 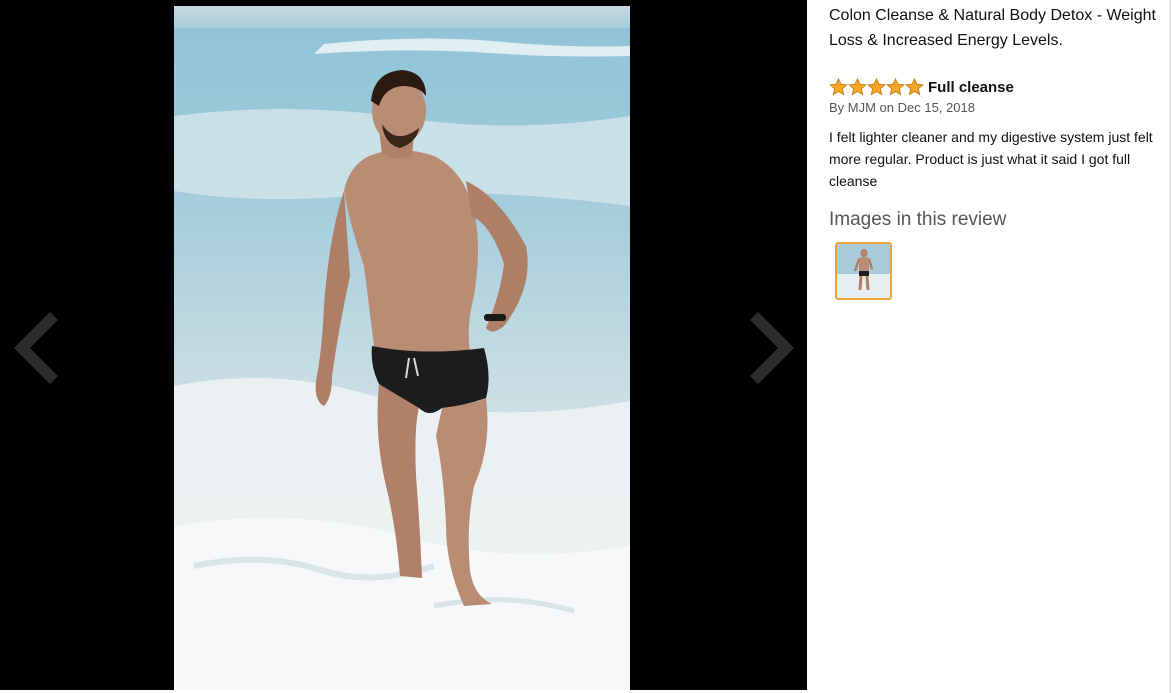 I want to click on chevron-left-icon, so click(x=36, y=348).